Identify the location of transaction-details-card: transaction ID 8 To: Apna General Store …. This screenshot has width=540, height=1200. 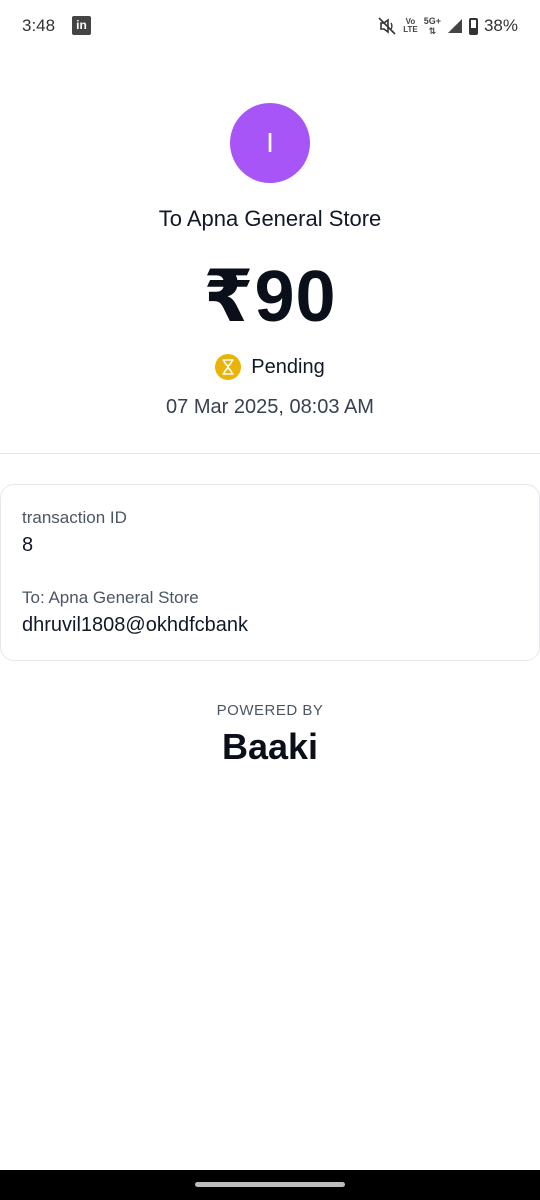
(270, 572).